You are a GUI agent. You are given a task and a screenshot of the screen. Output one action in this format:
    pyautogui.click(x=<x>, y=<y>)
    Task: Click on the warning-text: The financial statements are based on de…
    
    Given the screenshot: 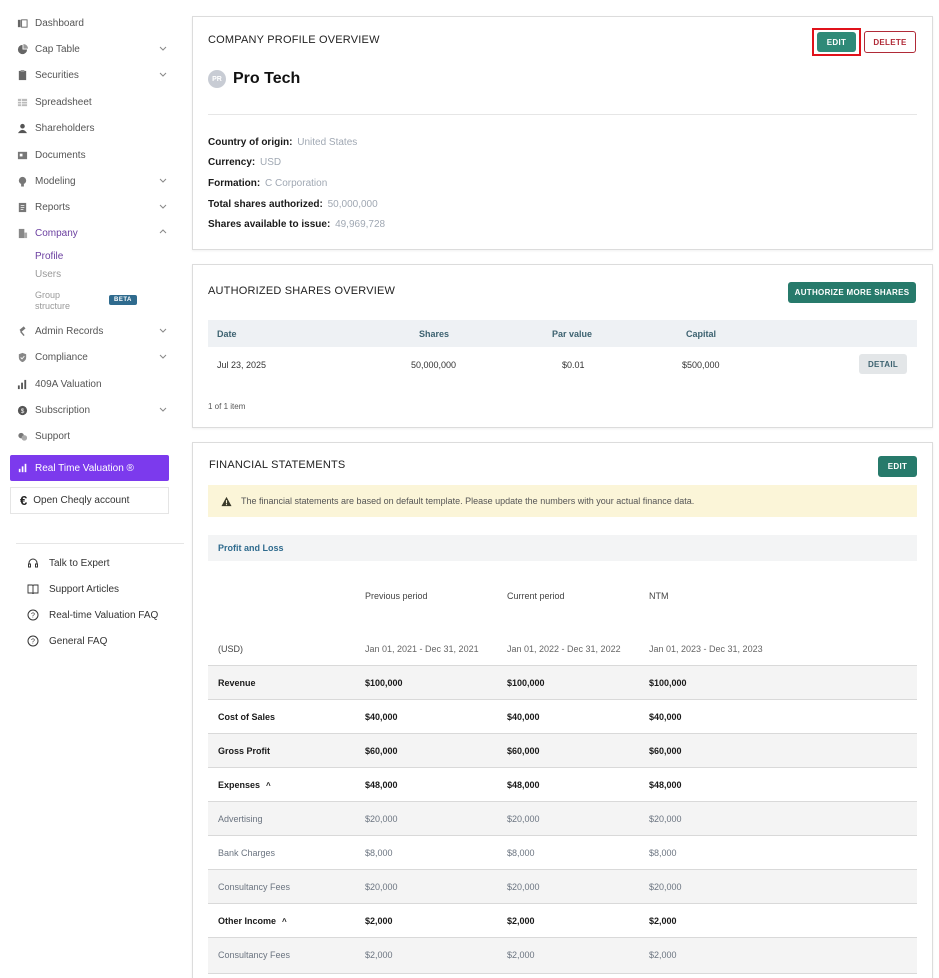 What is the action you would take?
    pyautogui.click(x=468, y=501)
    